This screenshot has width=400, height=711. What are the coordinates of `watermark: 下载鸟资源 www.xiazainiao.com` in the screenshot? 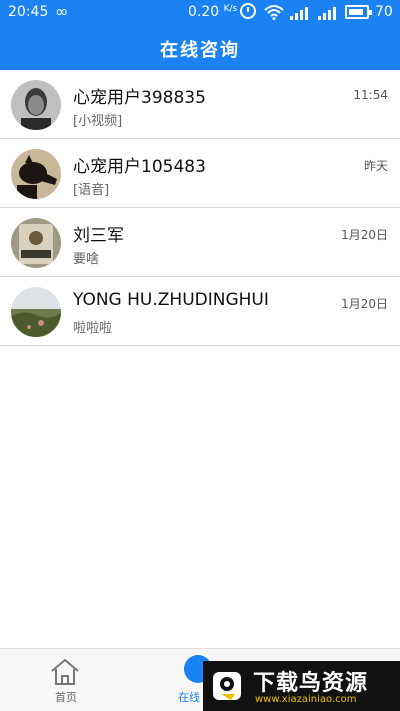 It's located at (301, 686).